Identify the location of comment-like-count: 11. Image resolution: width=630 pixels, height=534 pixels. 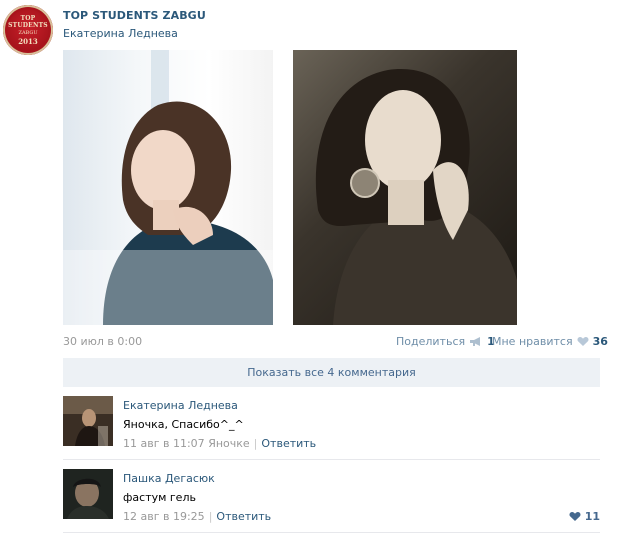
(592, 516).